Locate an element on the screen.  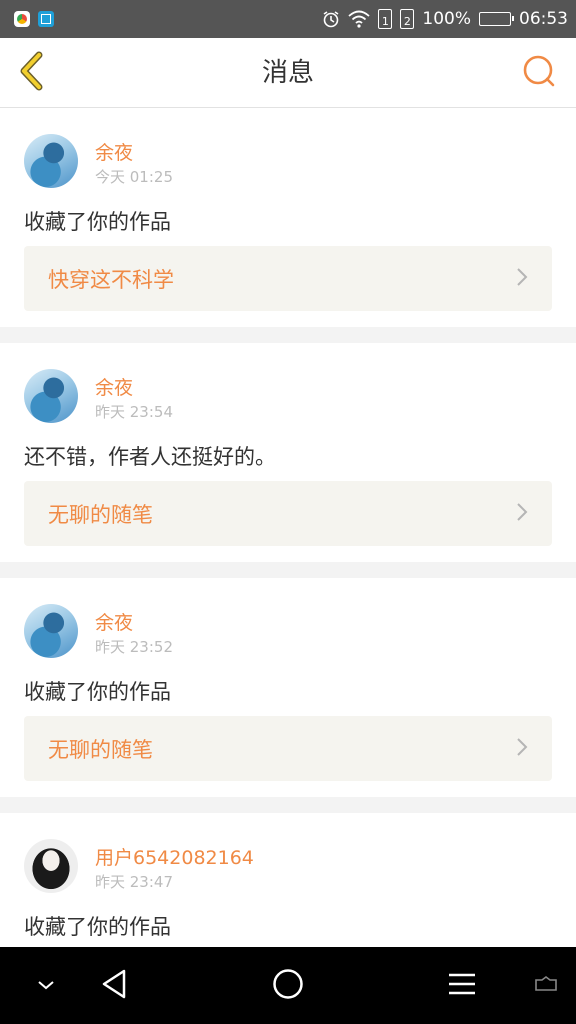
battery-icon is located at coordinates (496, 19).